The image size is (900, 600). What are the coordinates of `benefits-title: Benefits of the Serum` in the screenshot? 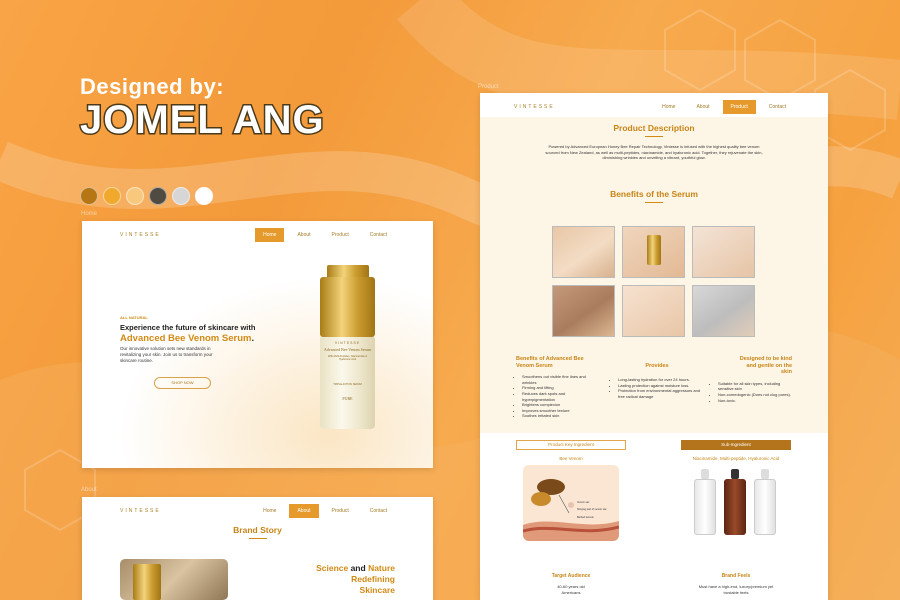 It's located at (654, 194).